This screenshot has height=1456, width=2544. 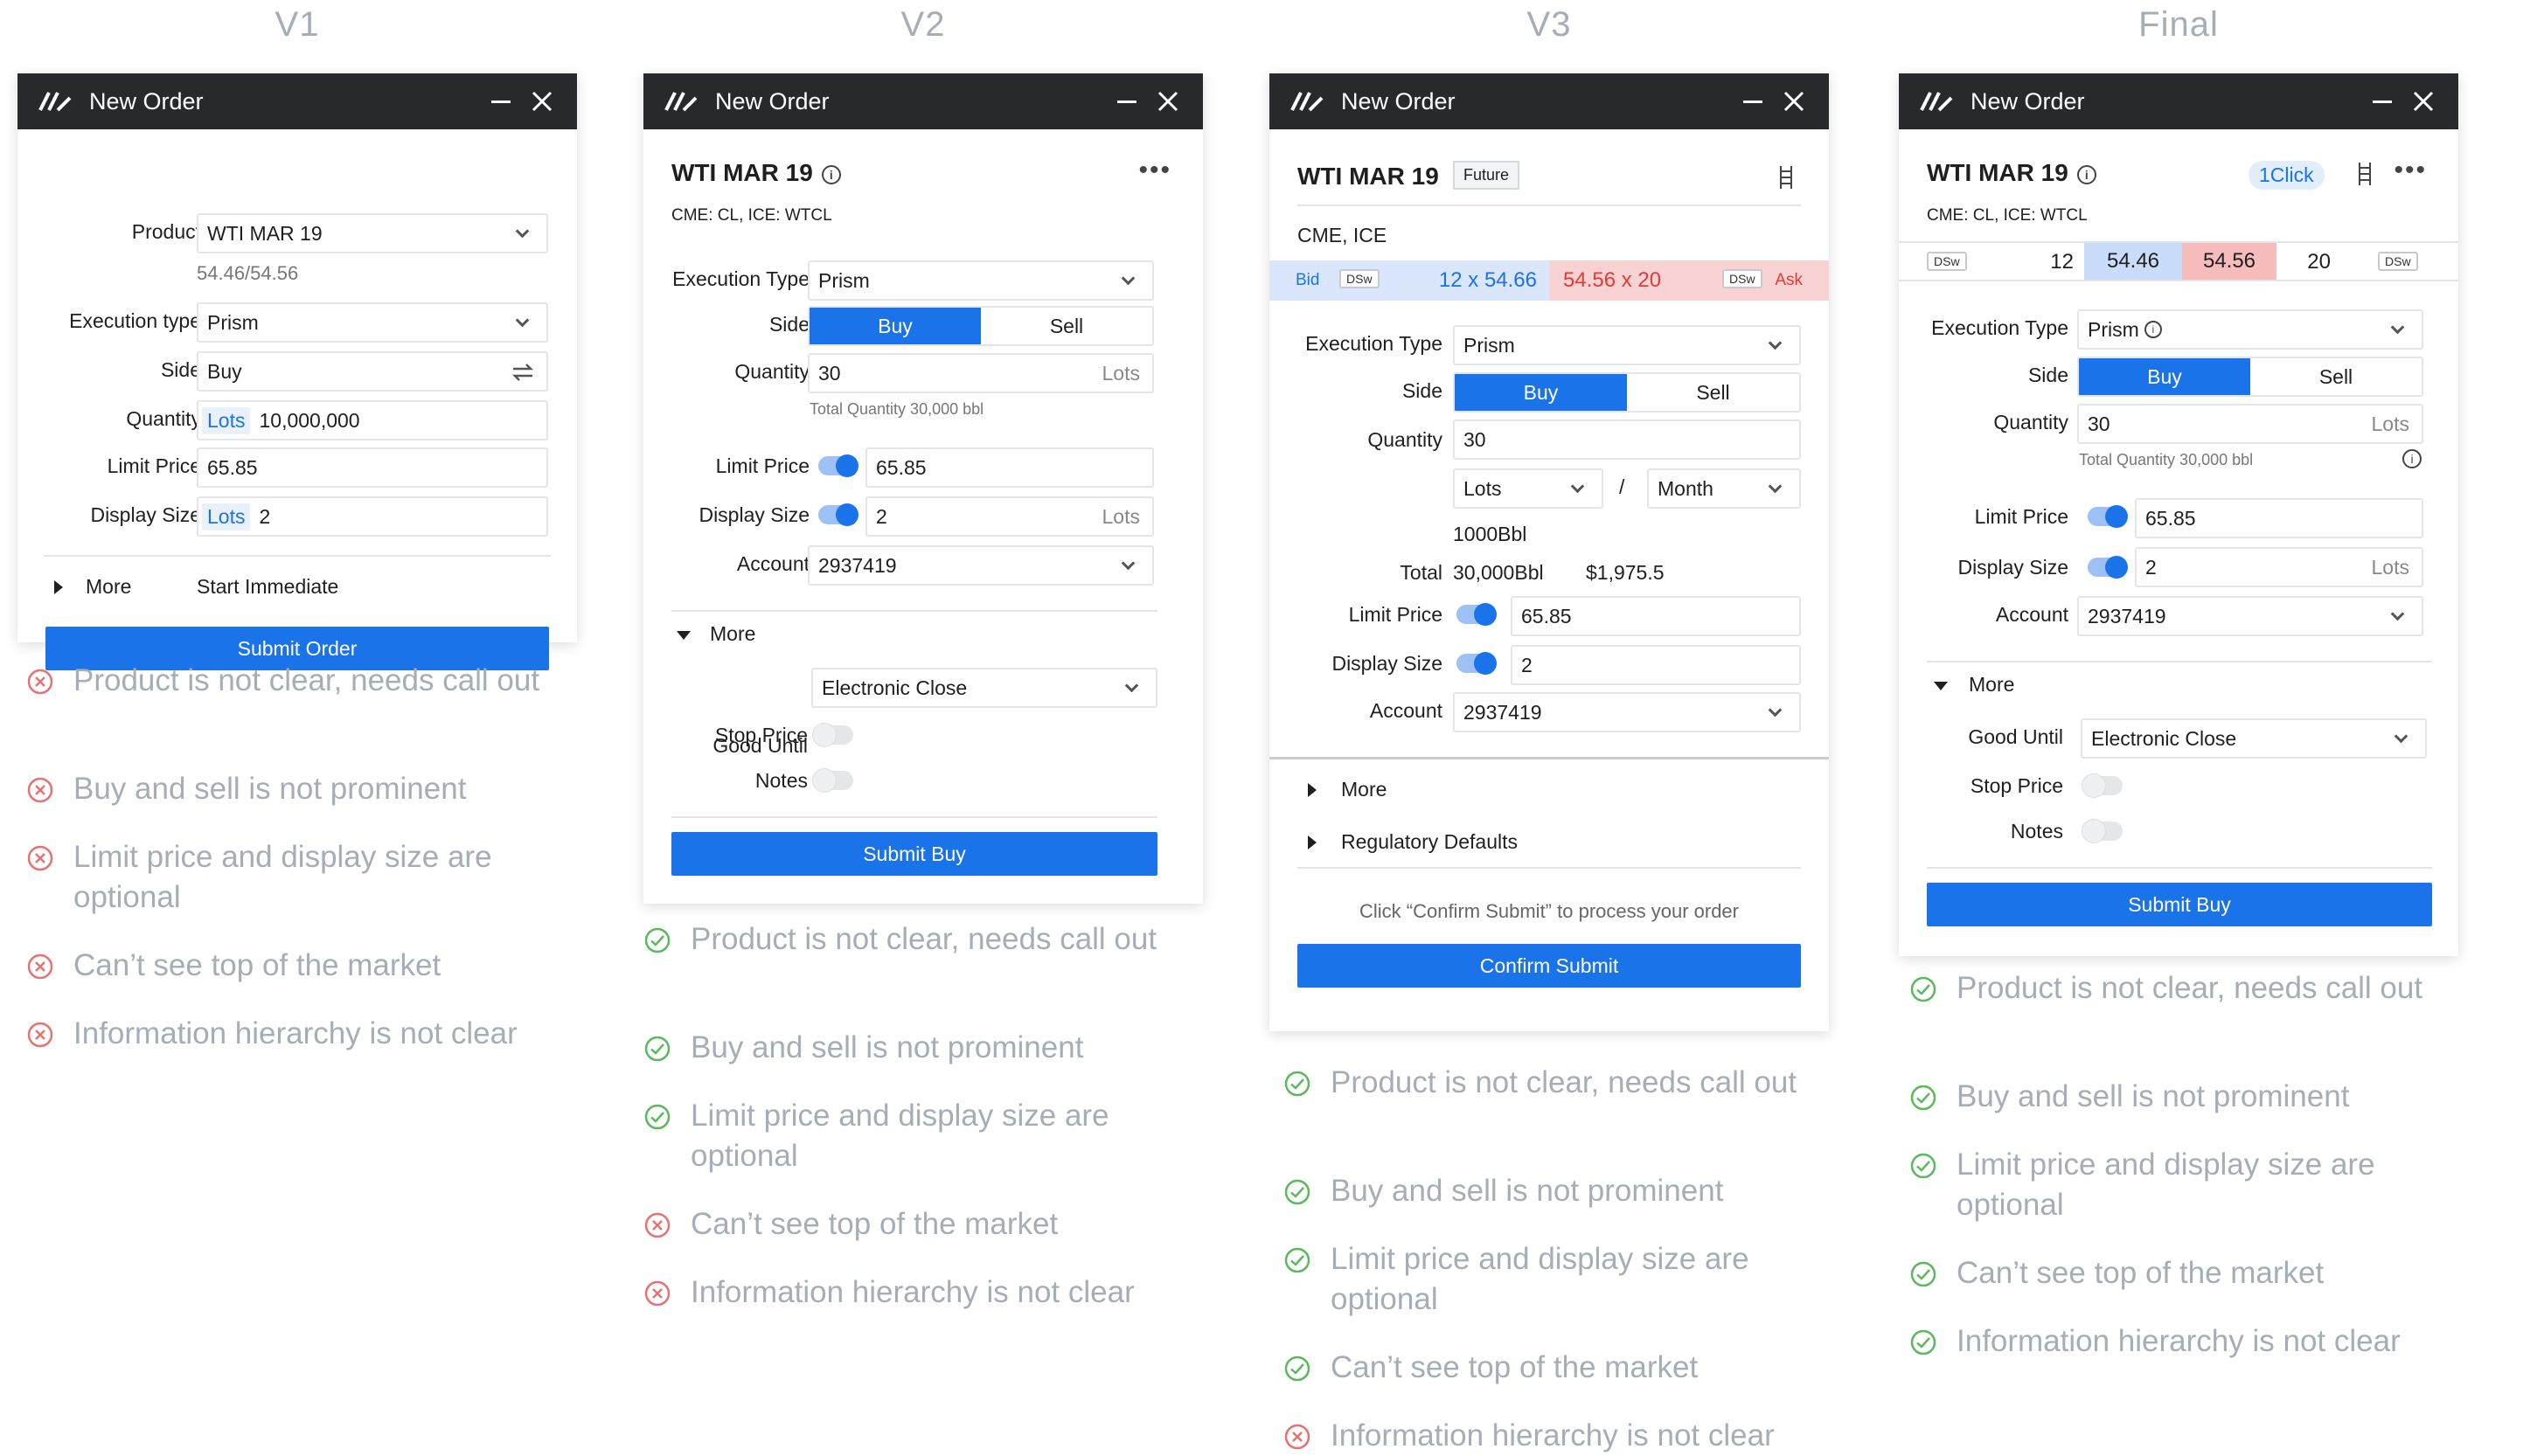 I want to click on quantity-input: Lots 10,000,000, so click(x=372, y=420).